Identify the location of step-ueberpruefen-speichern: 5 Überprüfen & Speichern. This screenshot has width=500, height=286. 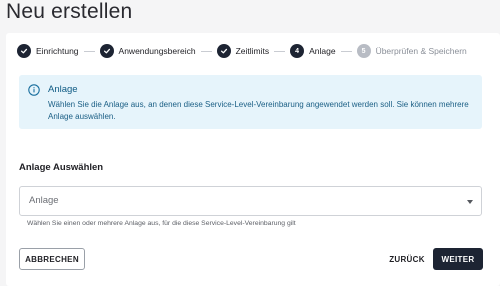
(411, 51).